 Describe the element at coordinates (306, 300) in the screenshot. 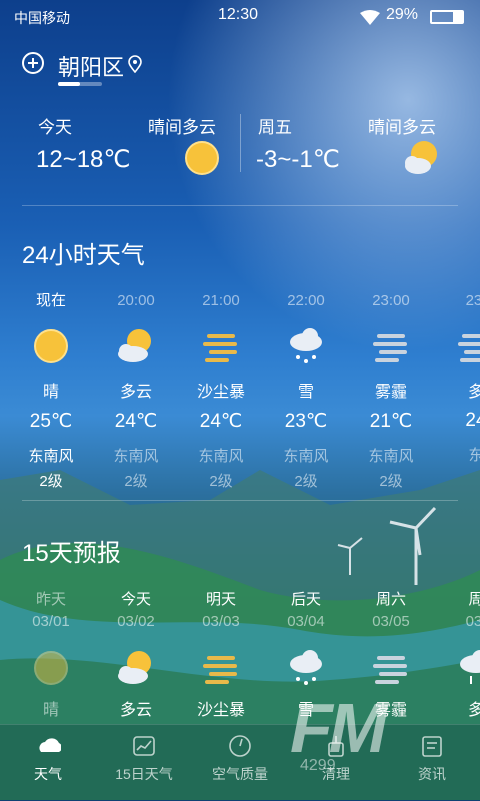

I see `hour-time: 22:00` at that location.